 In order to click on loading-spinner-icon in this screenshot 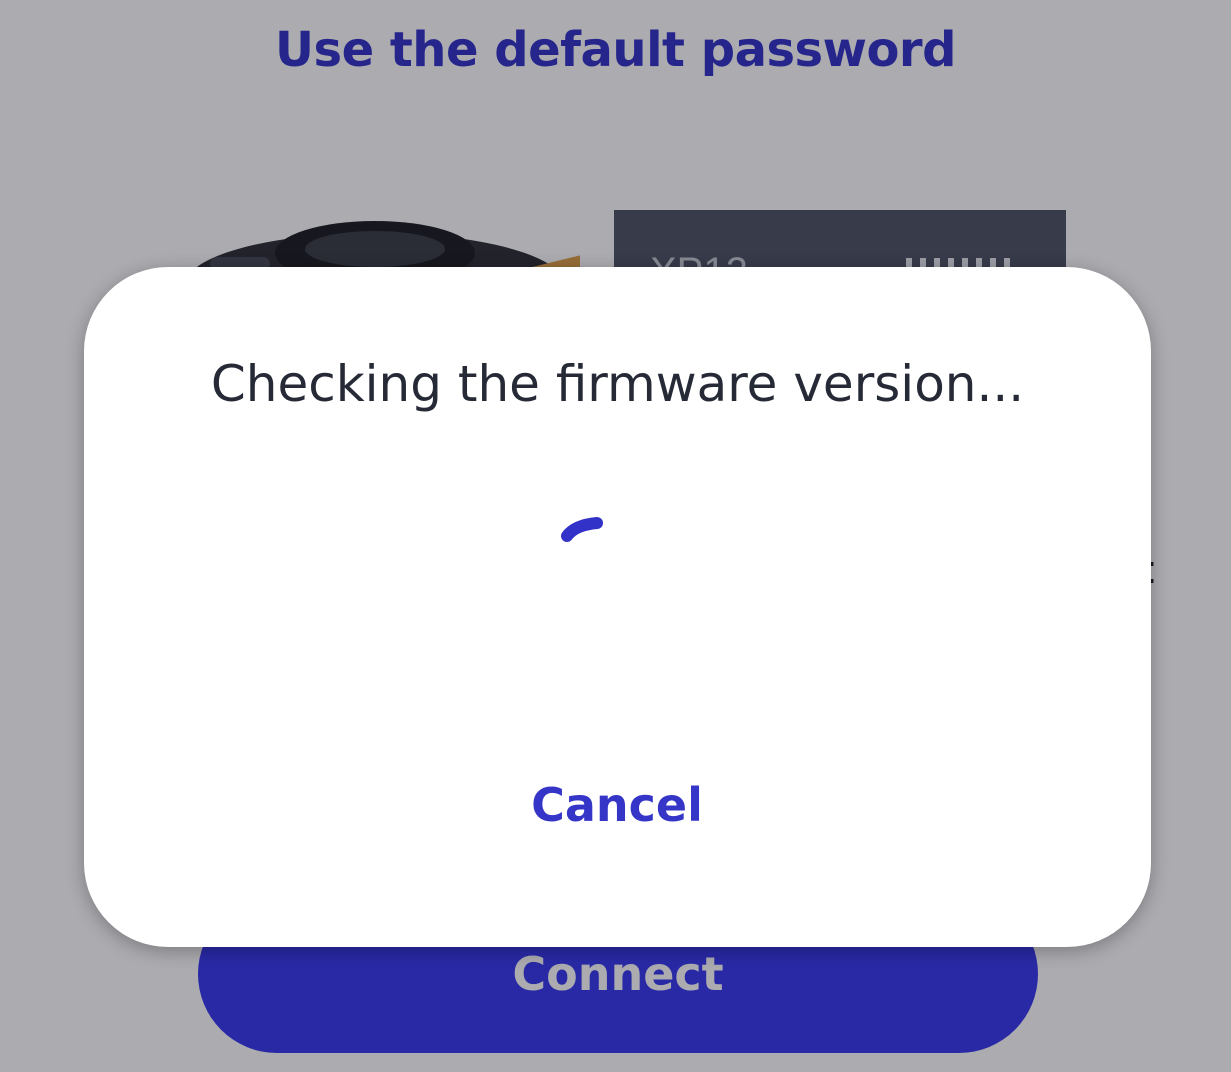, I will do `click(582, 529)`.